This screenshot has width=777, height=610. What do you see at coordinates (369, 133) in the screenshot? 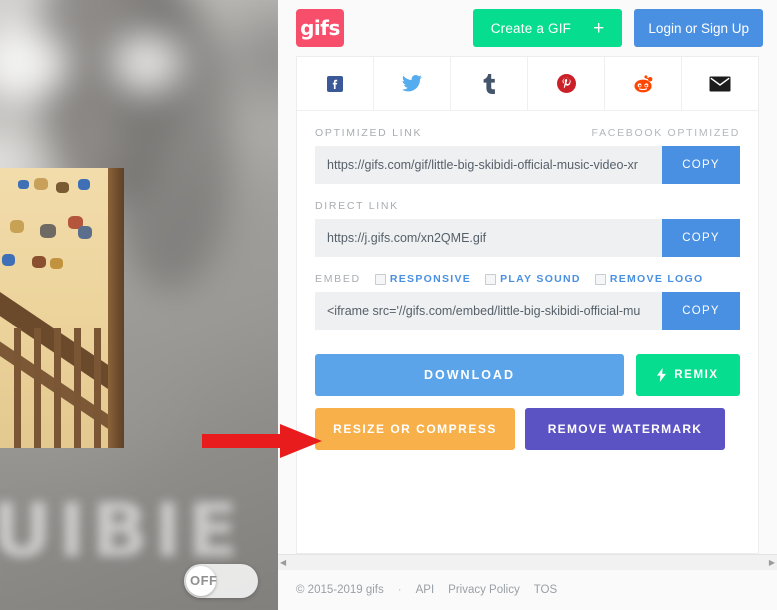
I see `optimized-link-label: OPTIMIZED LINK` at bounding box center [369, 133].